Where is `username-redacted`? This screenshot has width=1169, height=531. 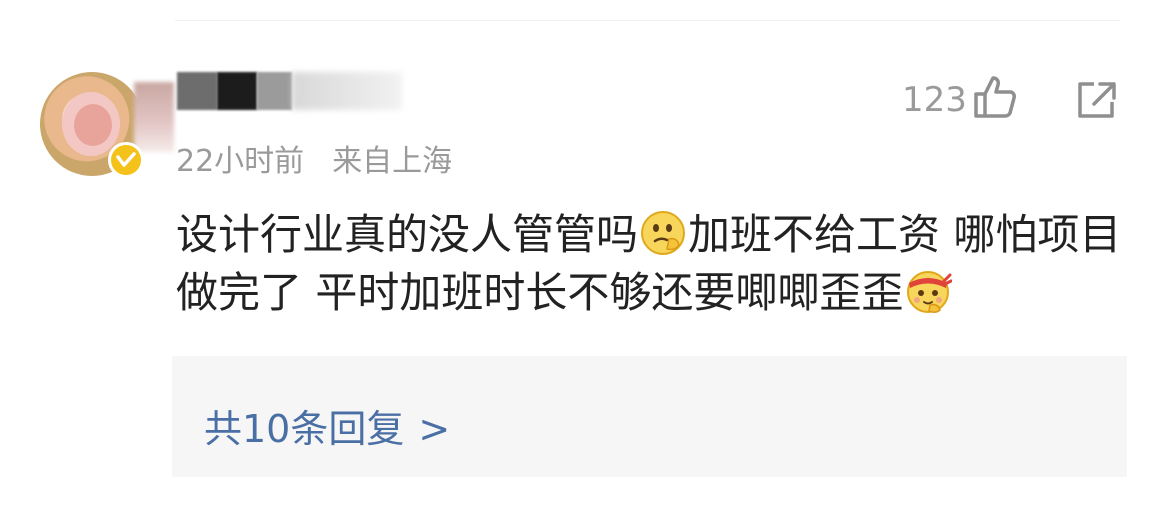
username-redacted is located at coordinates (292, 92).